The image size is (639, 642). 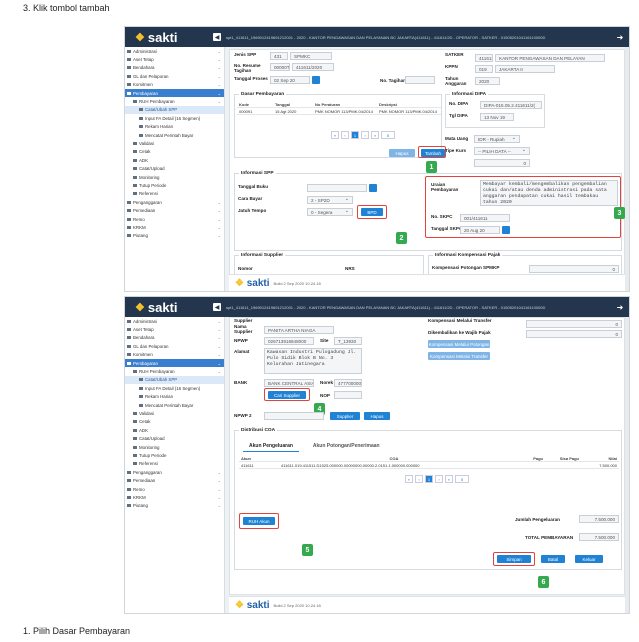 What do you see at coordinates (459, 356) in the screenshot?
I see `komp-transfer-button: Kompensasi Melalui Transfer` at bounding box center [459, 356].